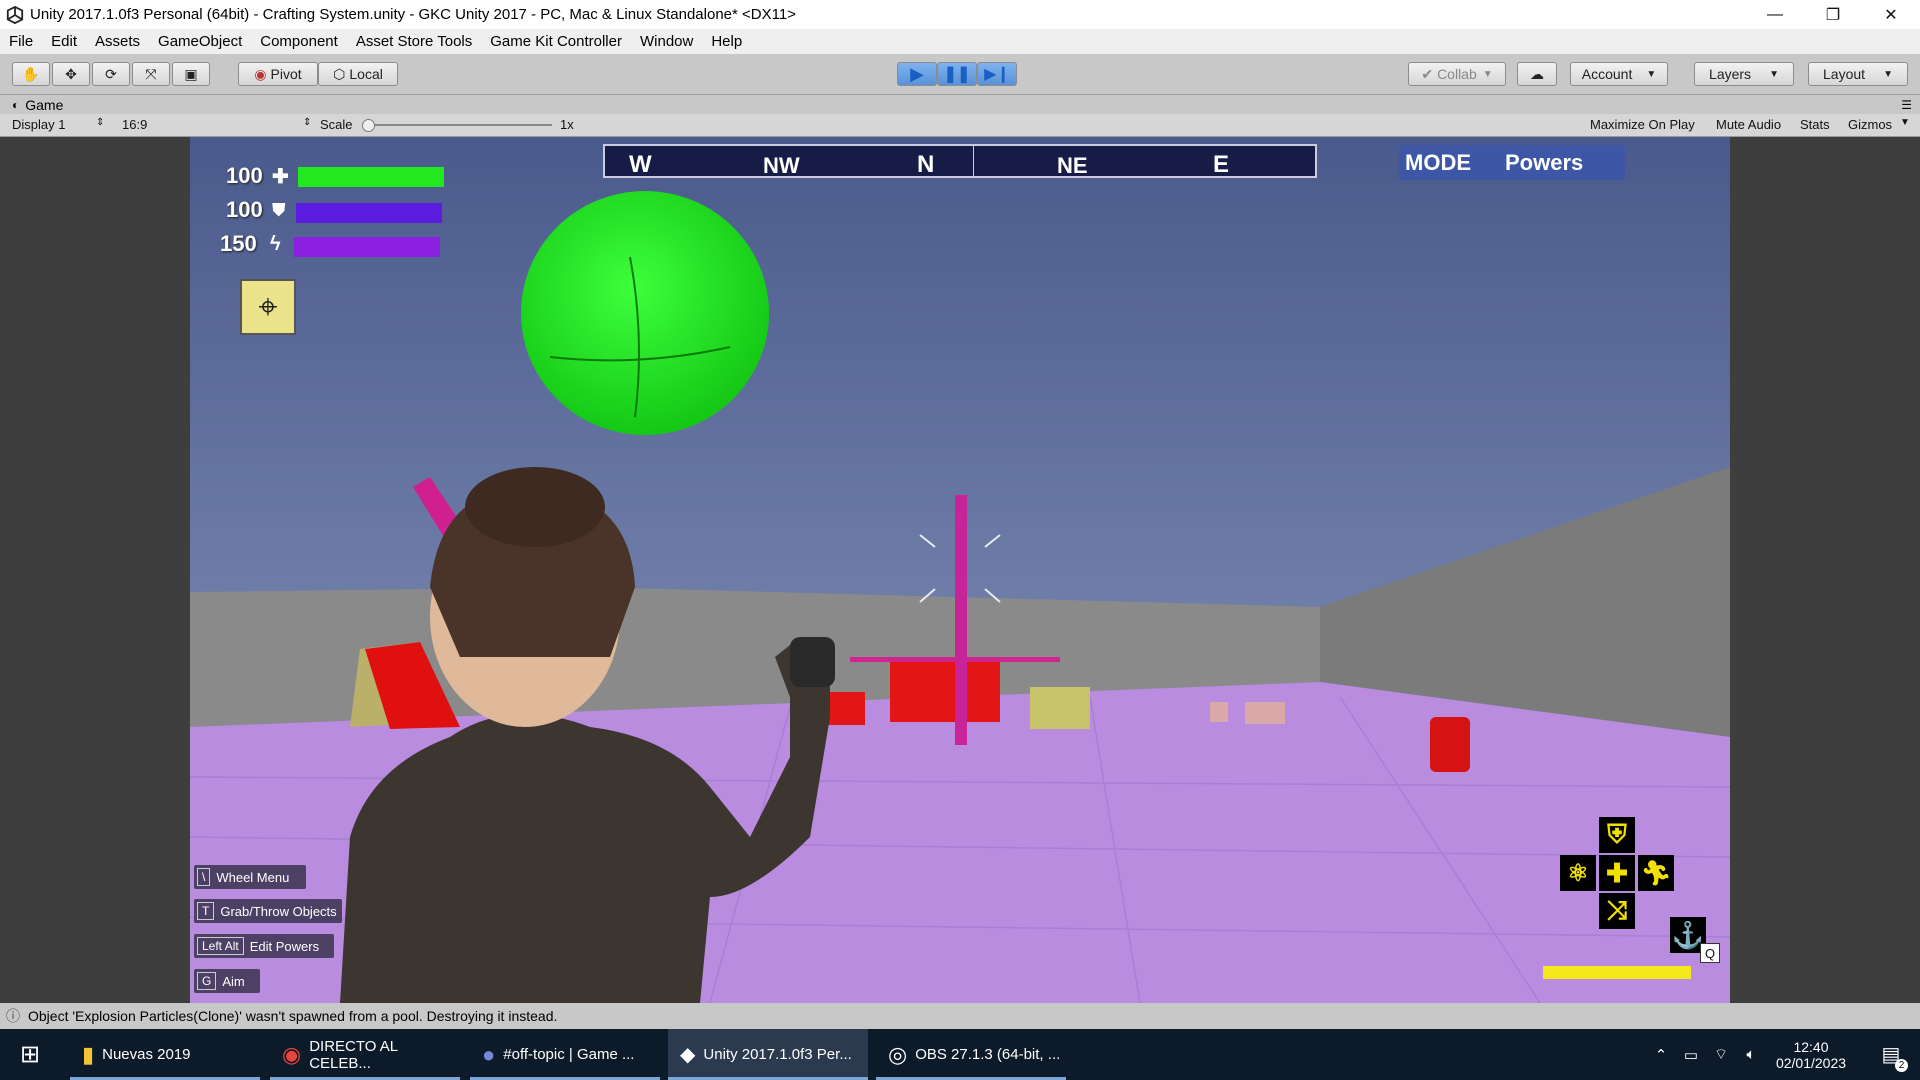 This screenshot has height=1080, width=1920. What do you see at coordinates (371, 177) in the screenshot?
I see `health-bar` at bounding box center [371, 177].